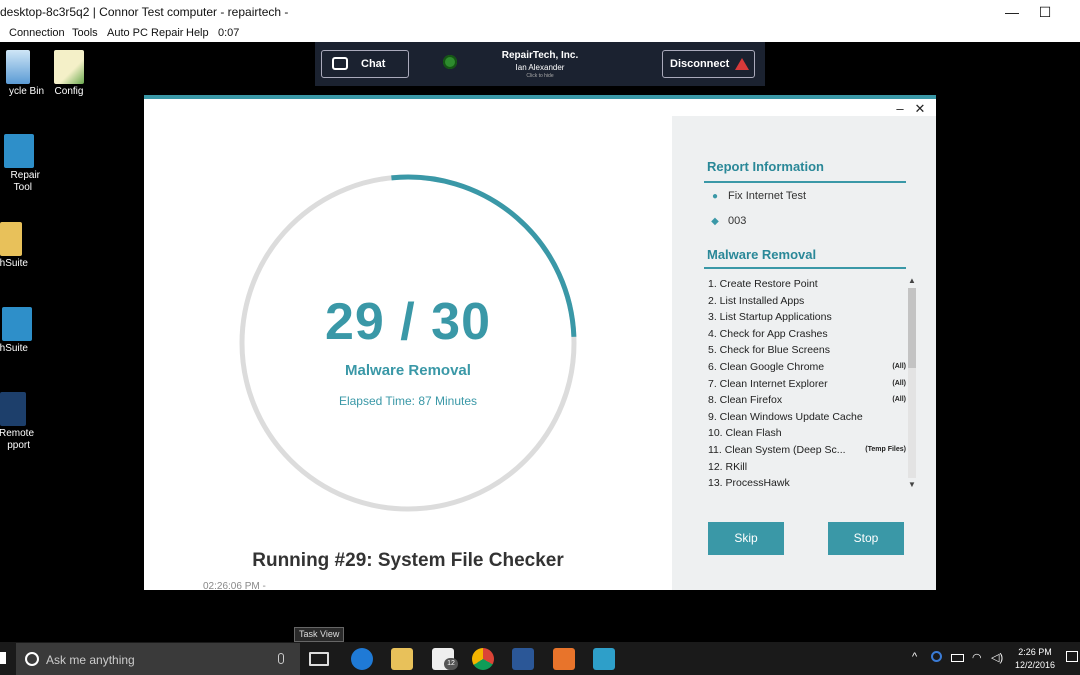 The width and height of the screenshot is (1080, 675). I want to click on steps-title: Malware Removal, so click(762, 254).